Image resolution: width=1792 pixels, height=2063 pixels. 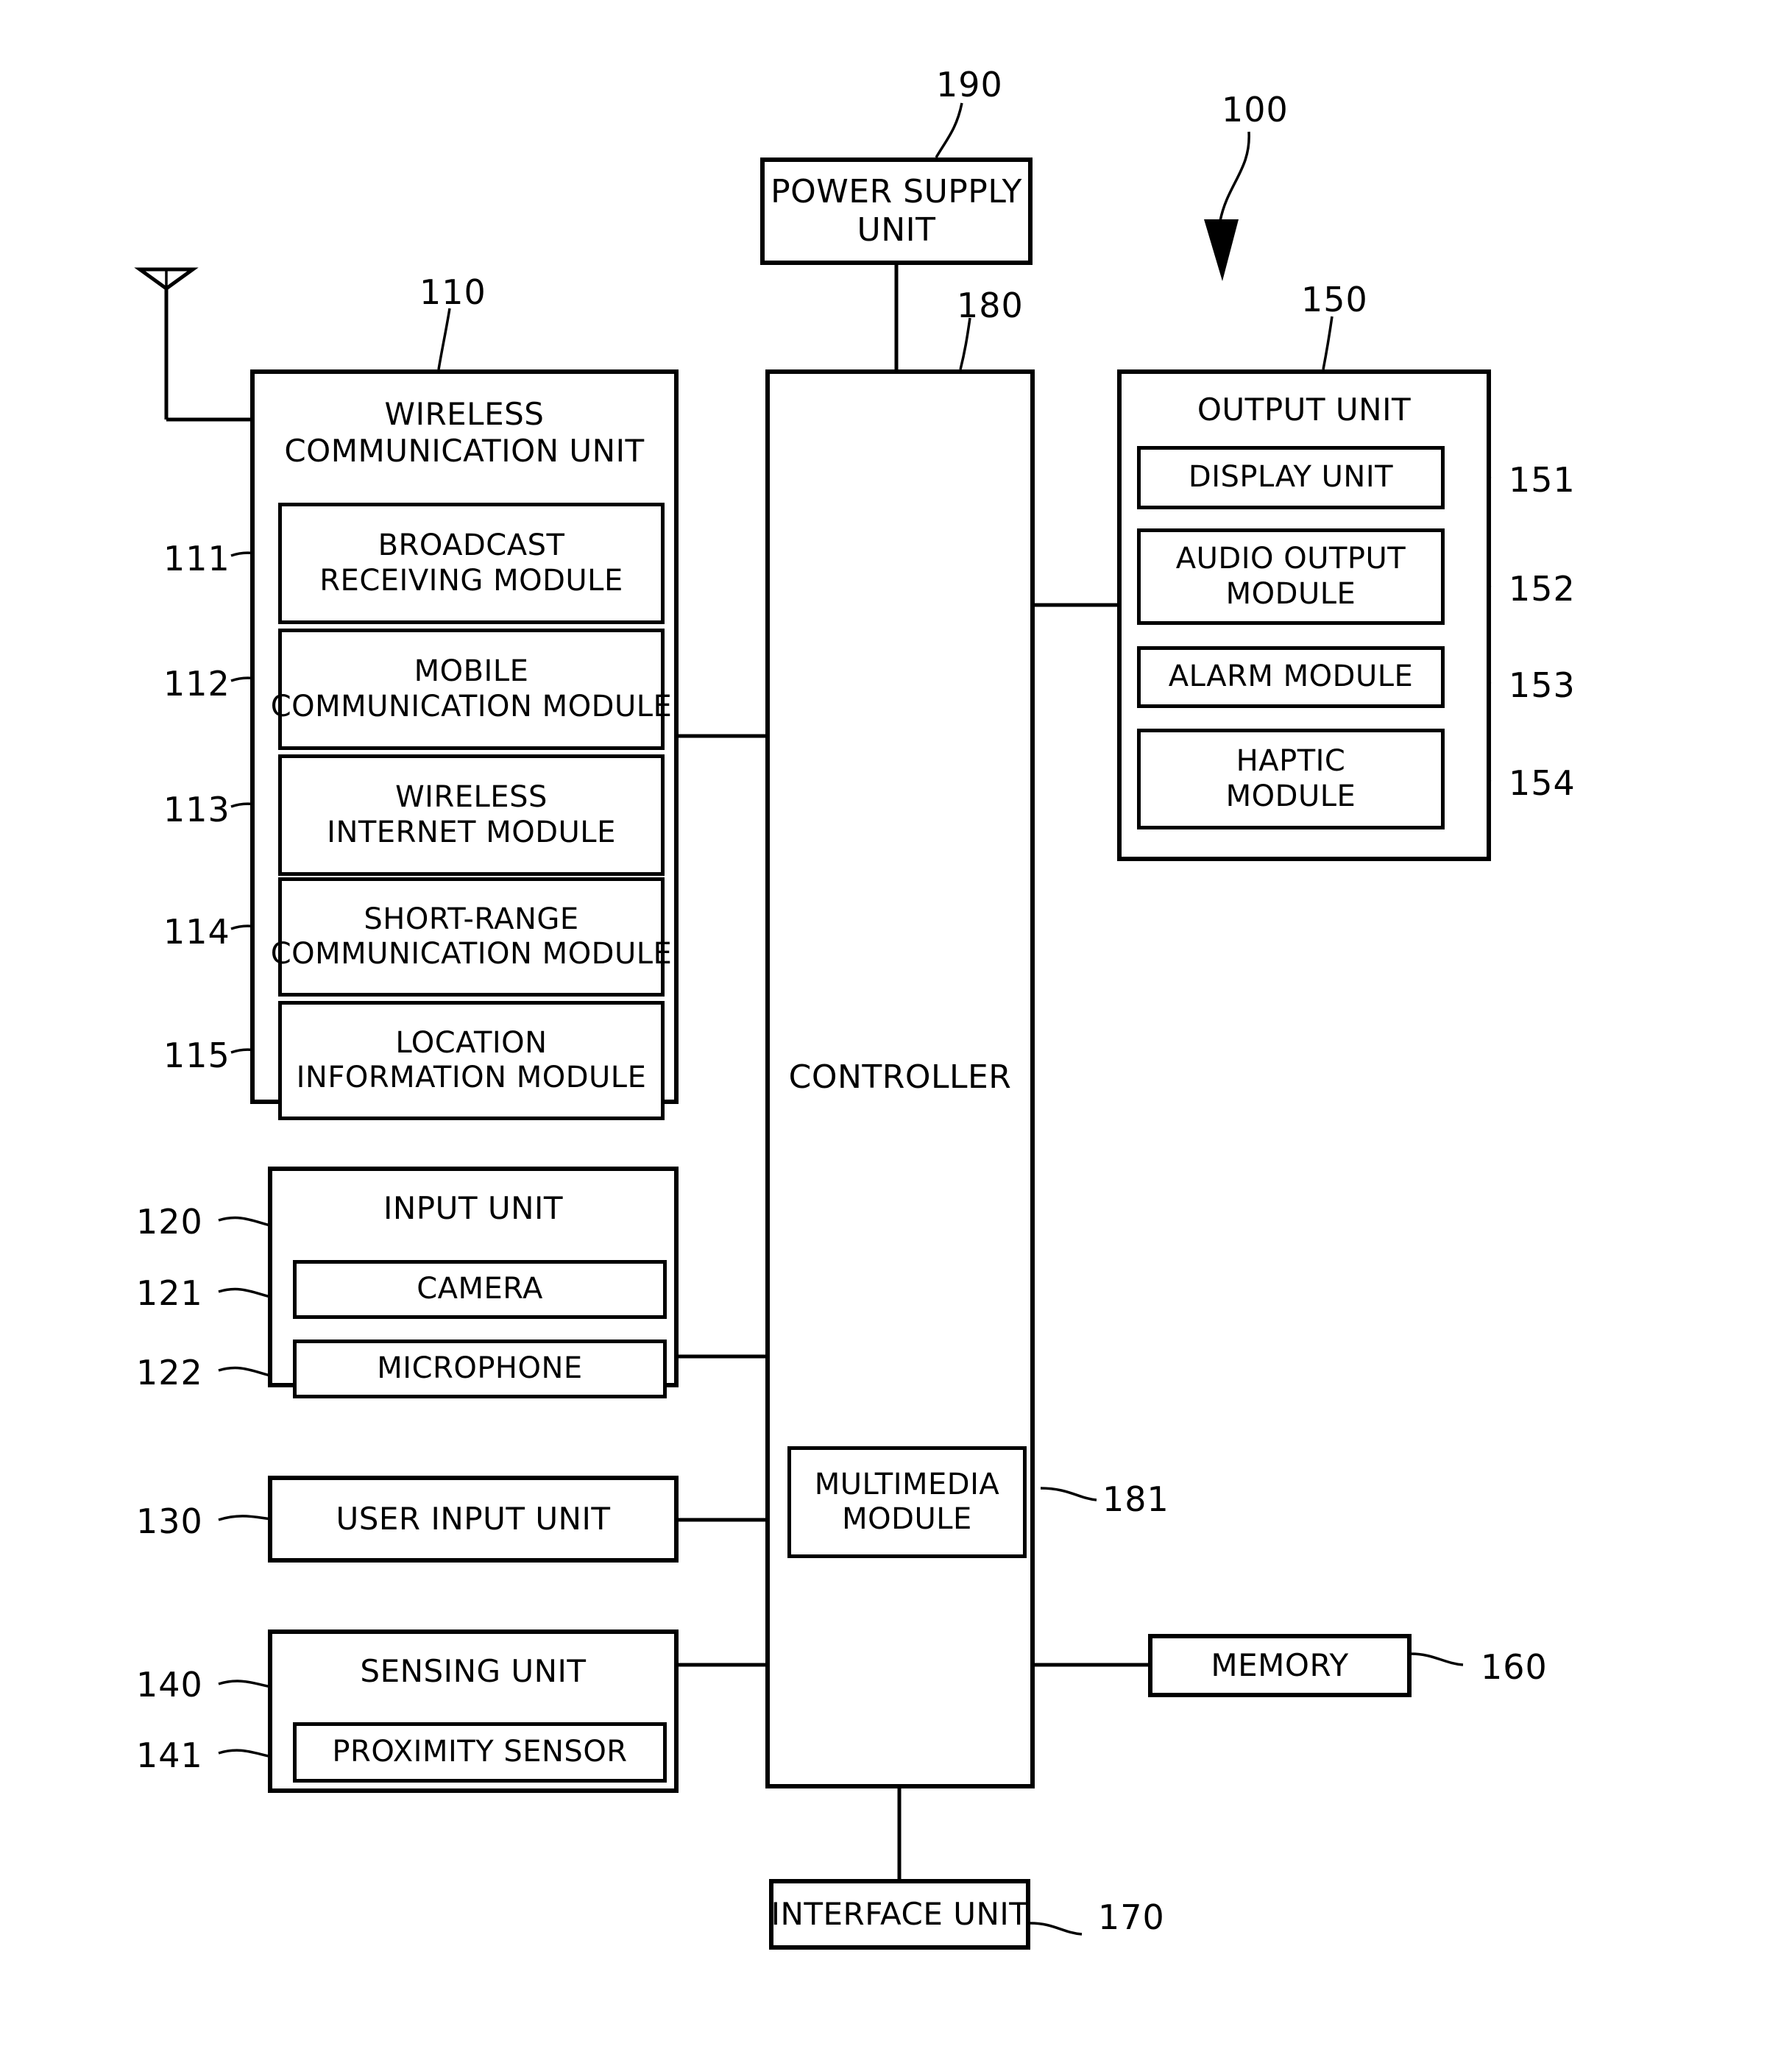 I want to click on proximity-sensor-box: PROXIMITY SENSOR, so click(x=480, y=1753).